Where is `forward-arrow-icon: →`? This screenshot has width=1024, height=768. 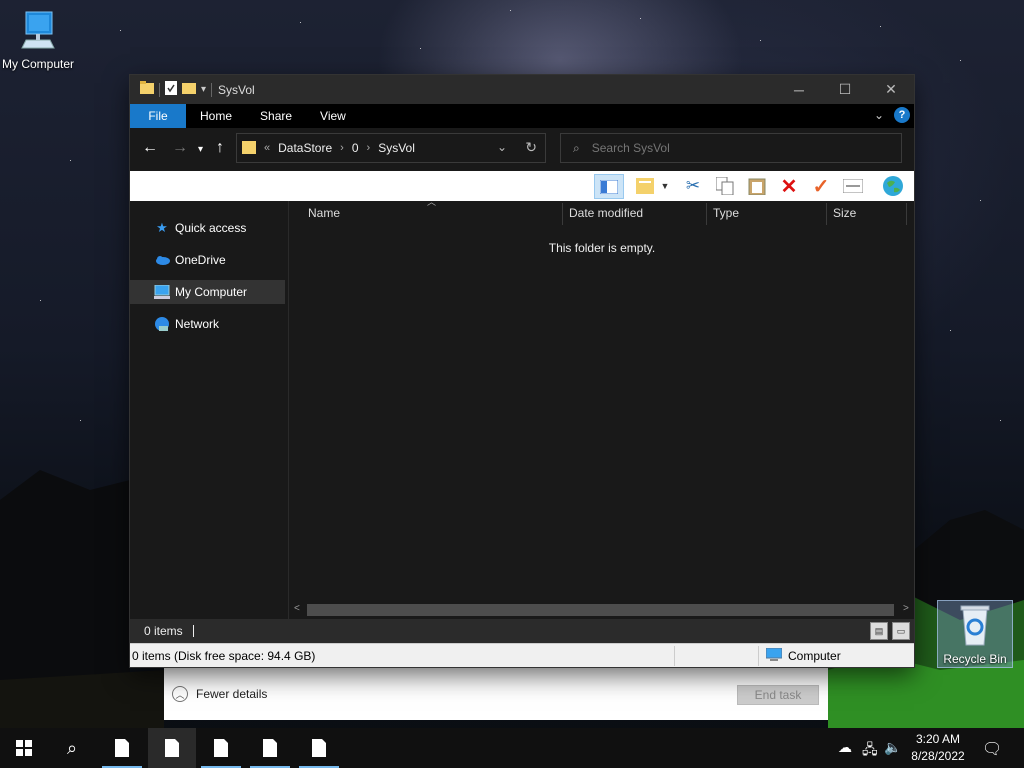 forward-arrow-icon: → is located at coordinates (180, 148).